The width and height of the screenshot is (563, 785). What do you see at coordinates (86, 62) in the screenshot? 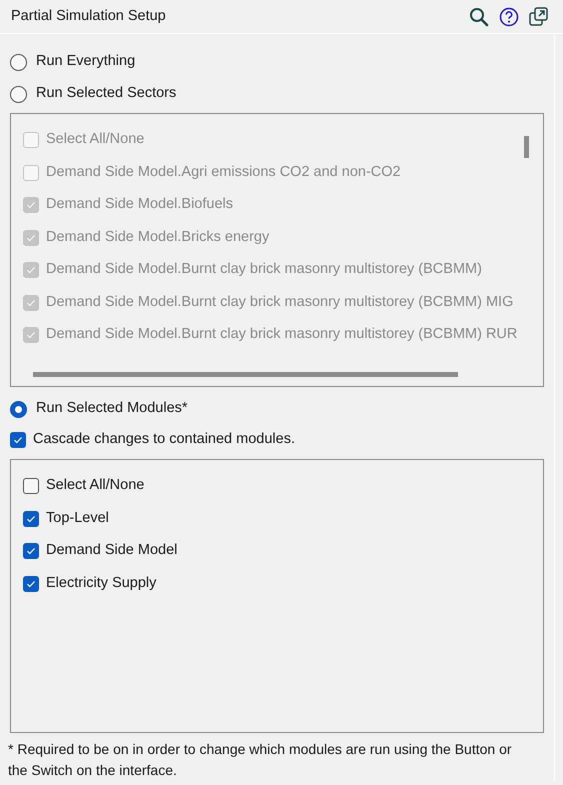
I see `radio-label: Run Everything` at bounding box center [86, 62].